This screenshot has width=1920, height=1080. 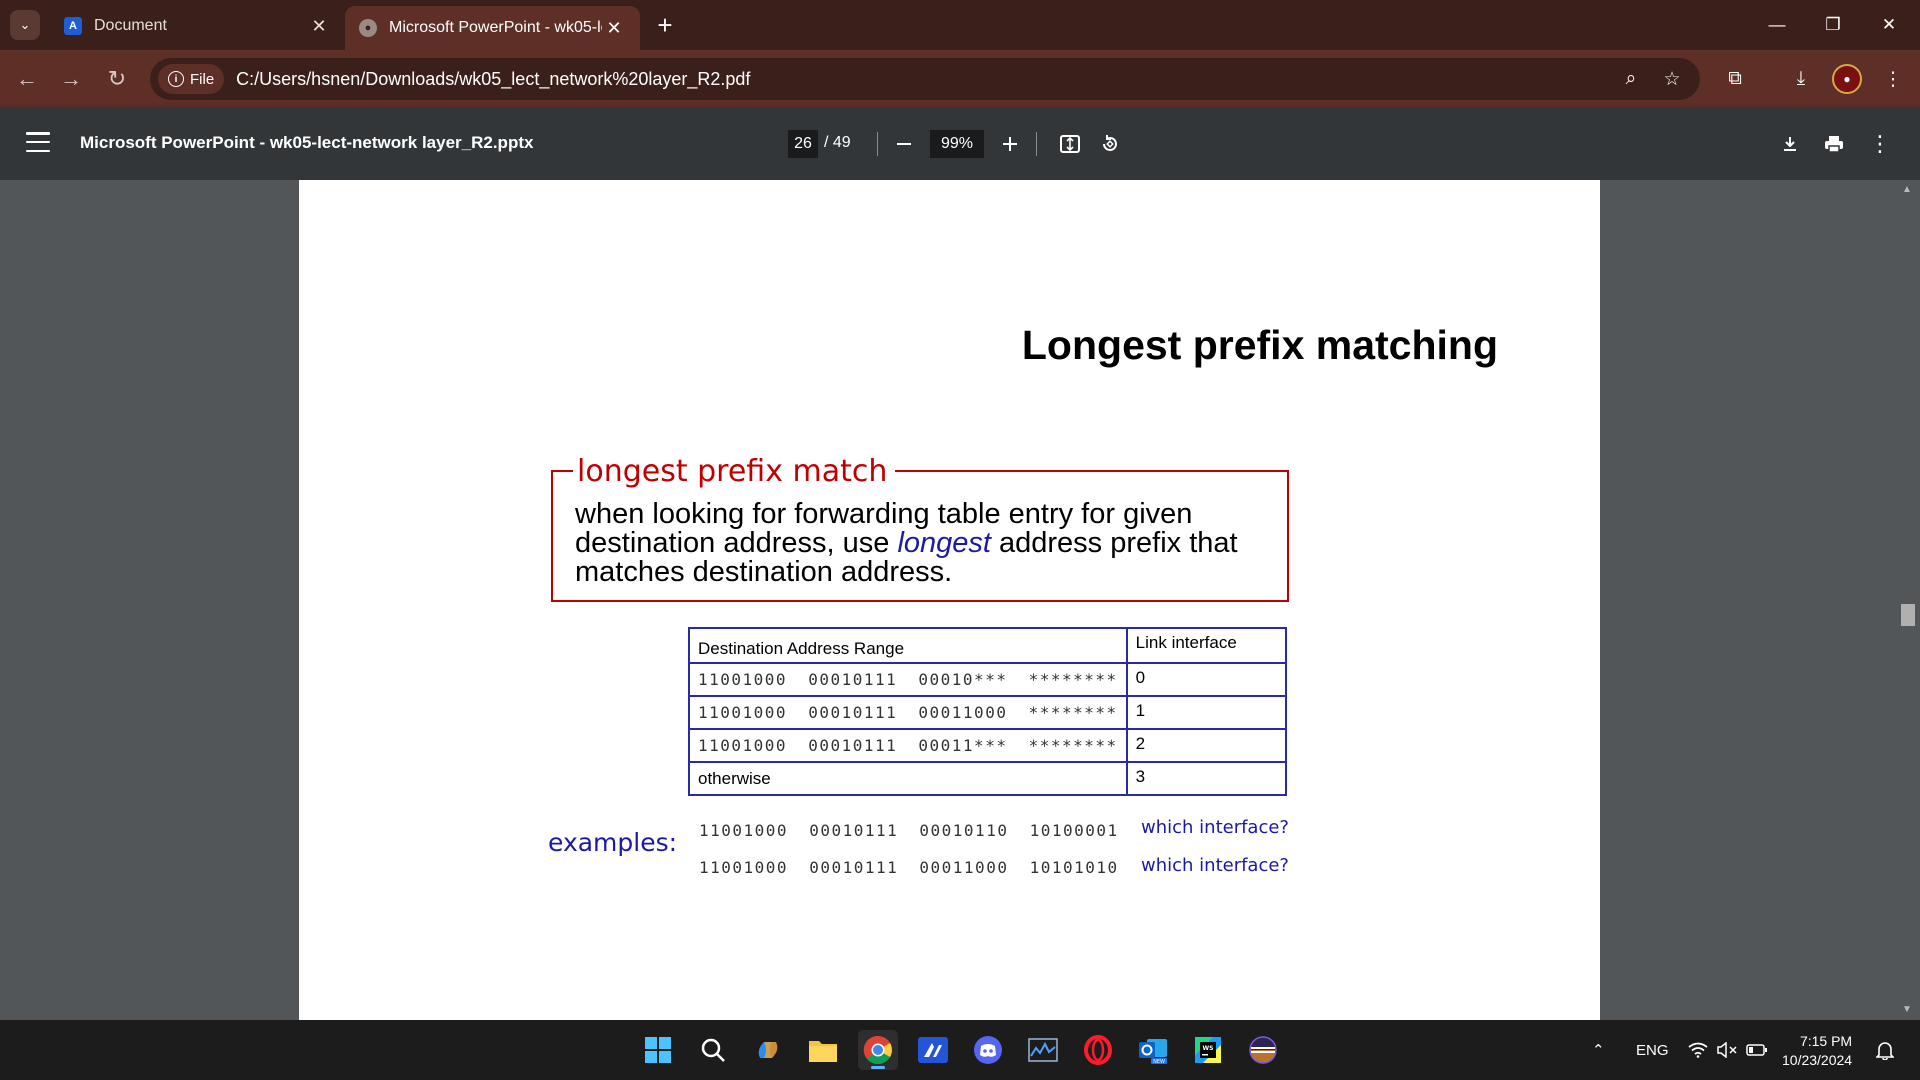 I want to click on definition-heading: longest prefix match, so click(x=734, y=471).